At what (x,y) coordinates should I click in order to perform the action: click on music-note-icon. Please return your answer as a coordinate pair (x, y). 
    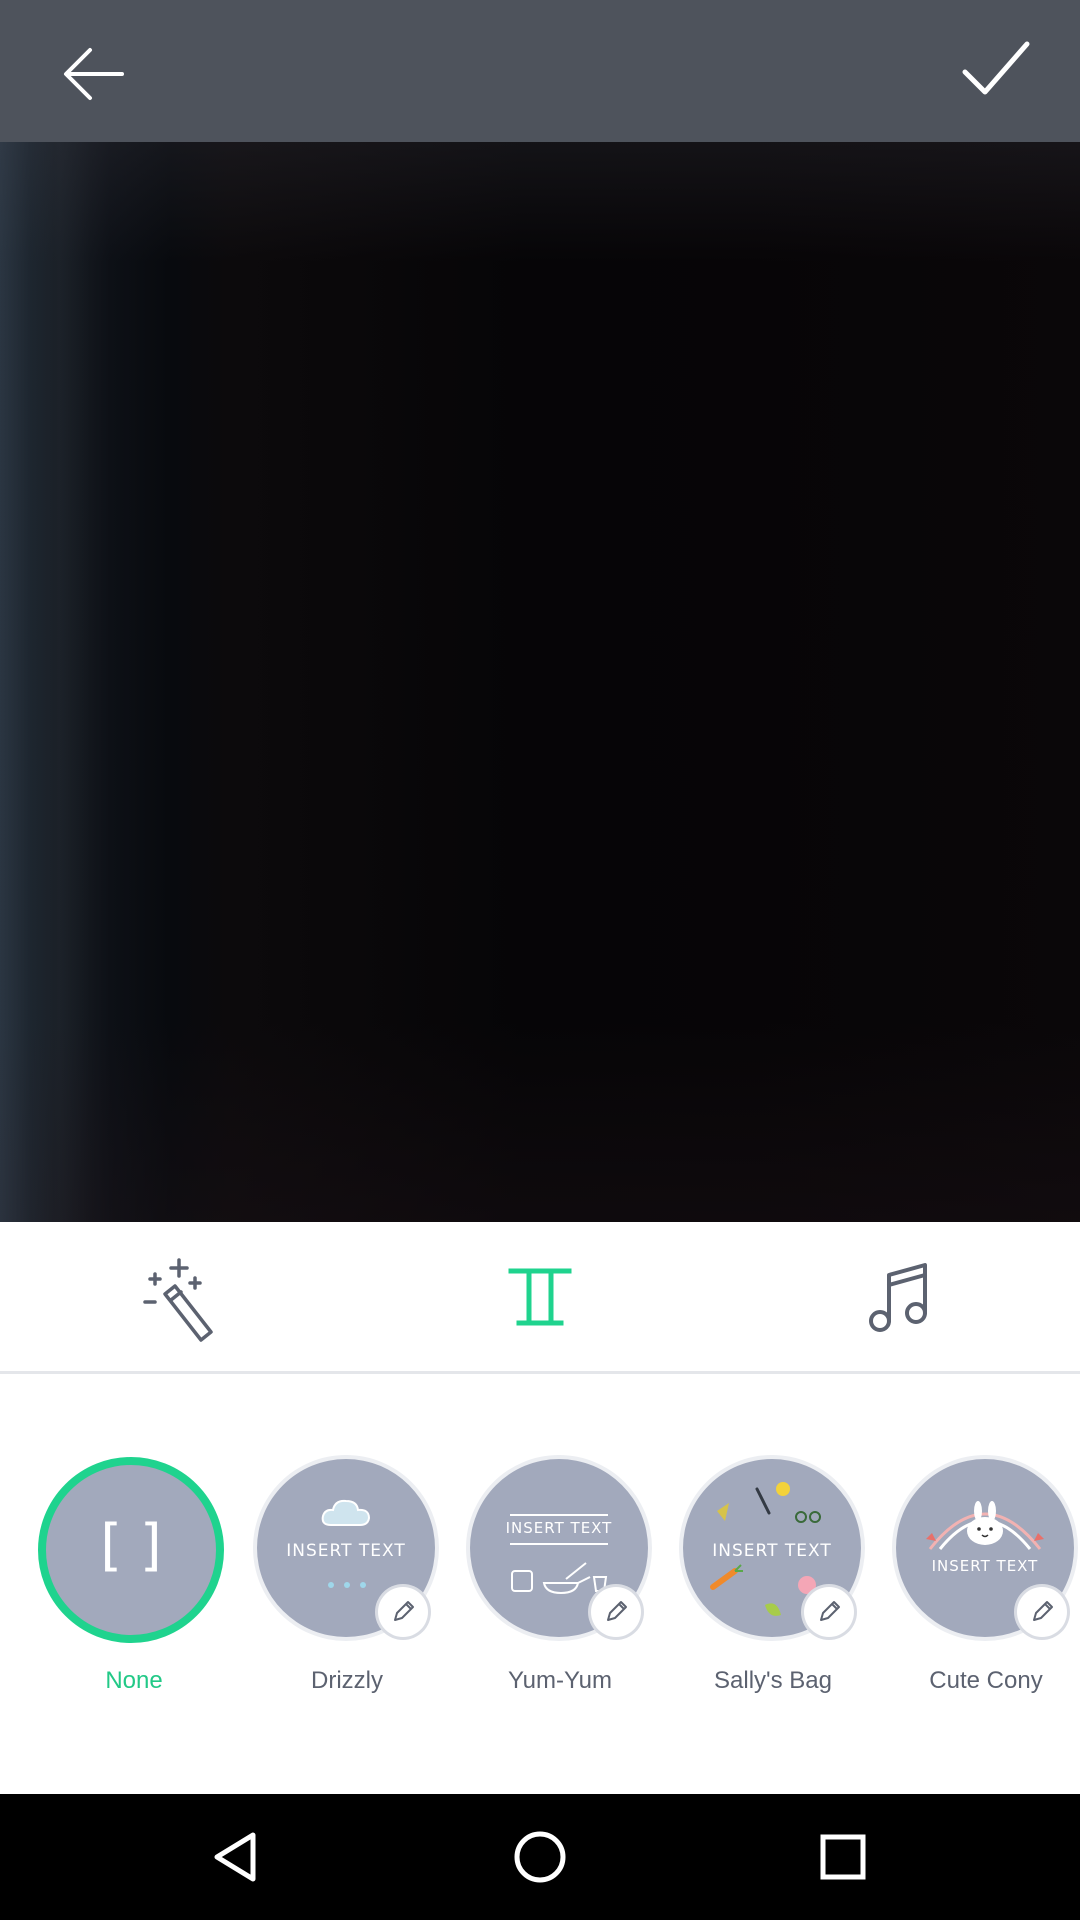
    Looking at the image, I should click on (898, 1297).